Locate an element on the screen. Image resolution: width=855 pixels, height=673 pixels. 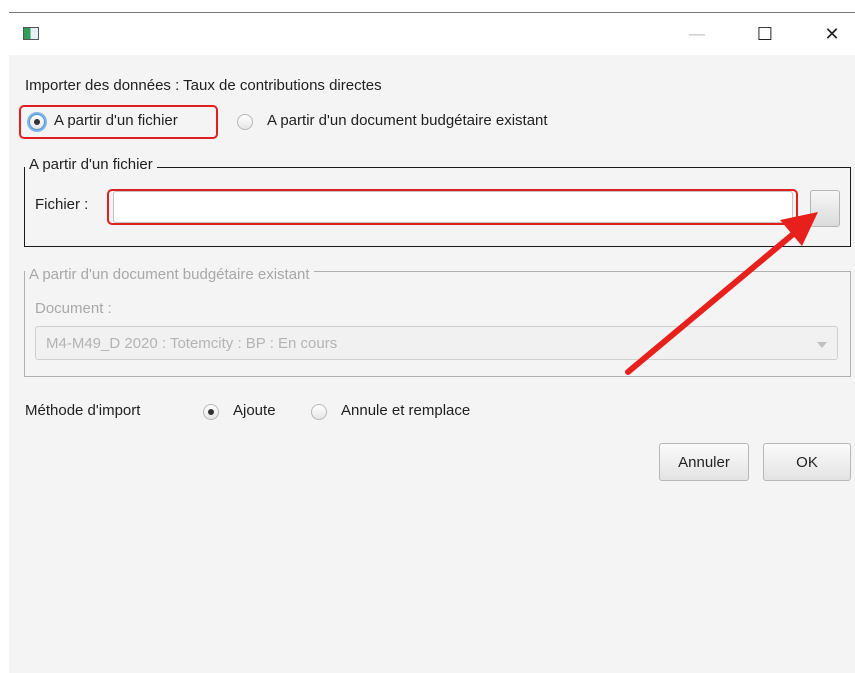
radio-append-label: Ajoute is located at coordinates (254, 410).